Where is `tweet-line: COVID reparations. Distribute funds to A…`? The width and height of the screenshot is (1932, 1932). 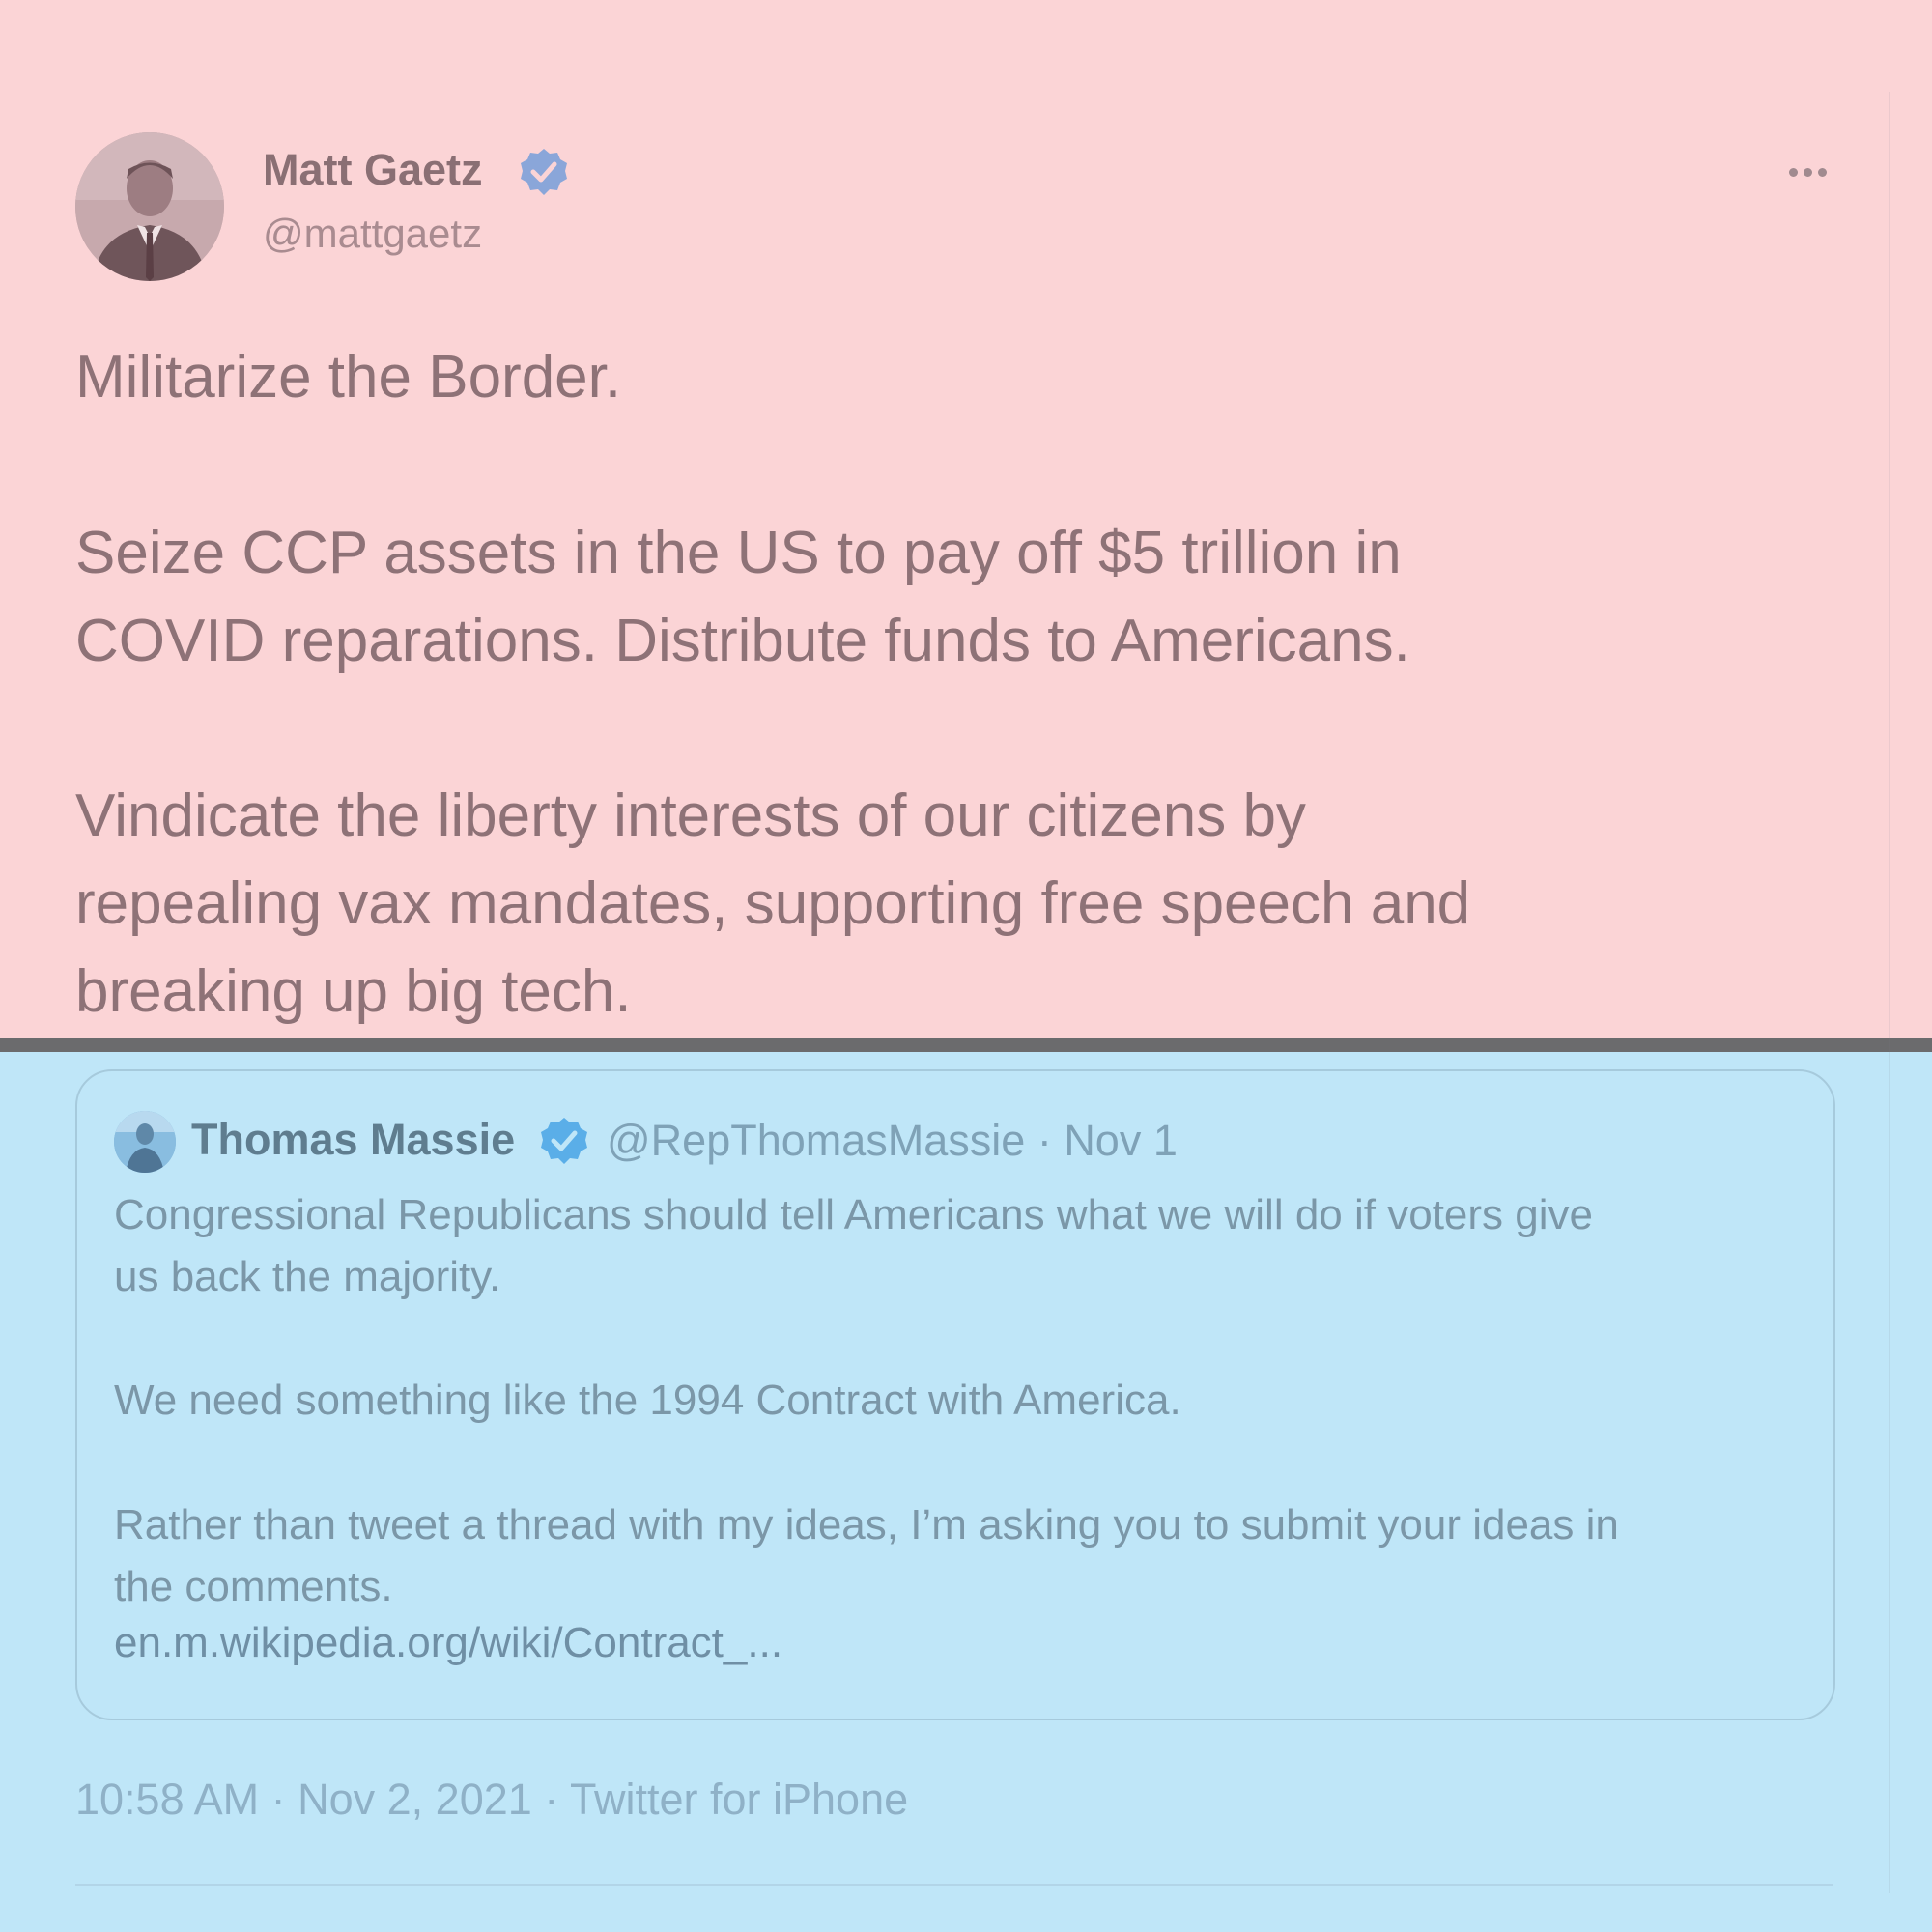 tweet-line: COVID reparations. Distribute funds to A… is located at coordinates (742, 641).